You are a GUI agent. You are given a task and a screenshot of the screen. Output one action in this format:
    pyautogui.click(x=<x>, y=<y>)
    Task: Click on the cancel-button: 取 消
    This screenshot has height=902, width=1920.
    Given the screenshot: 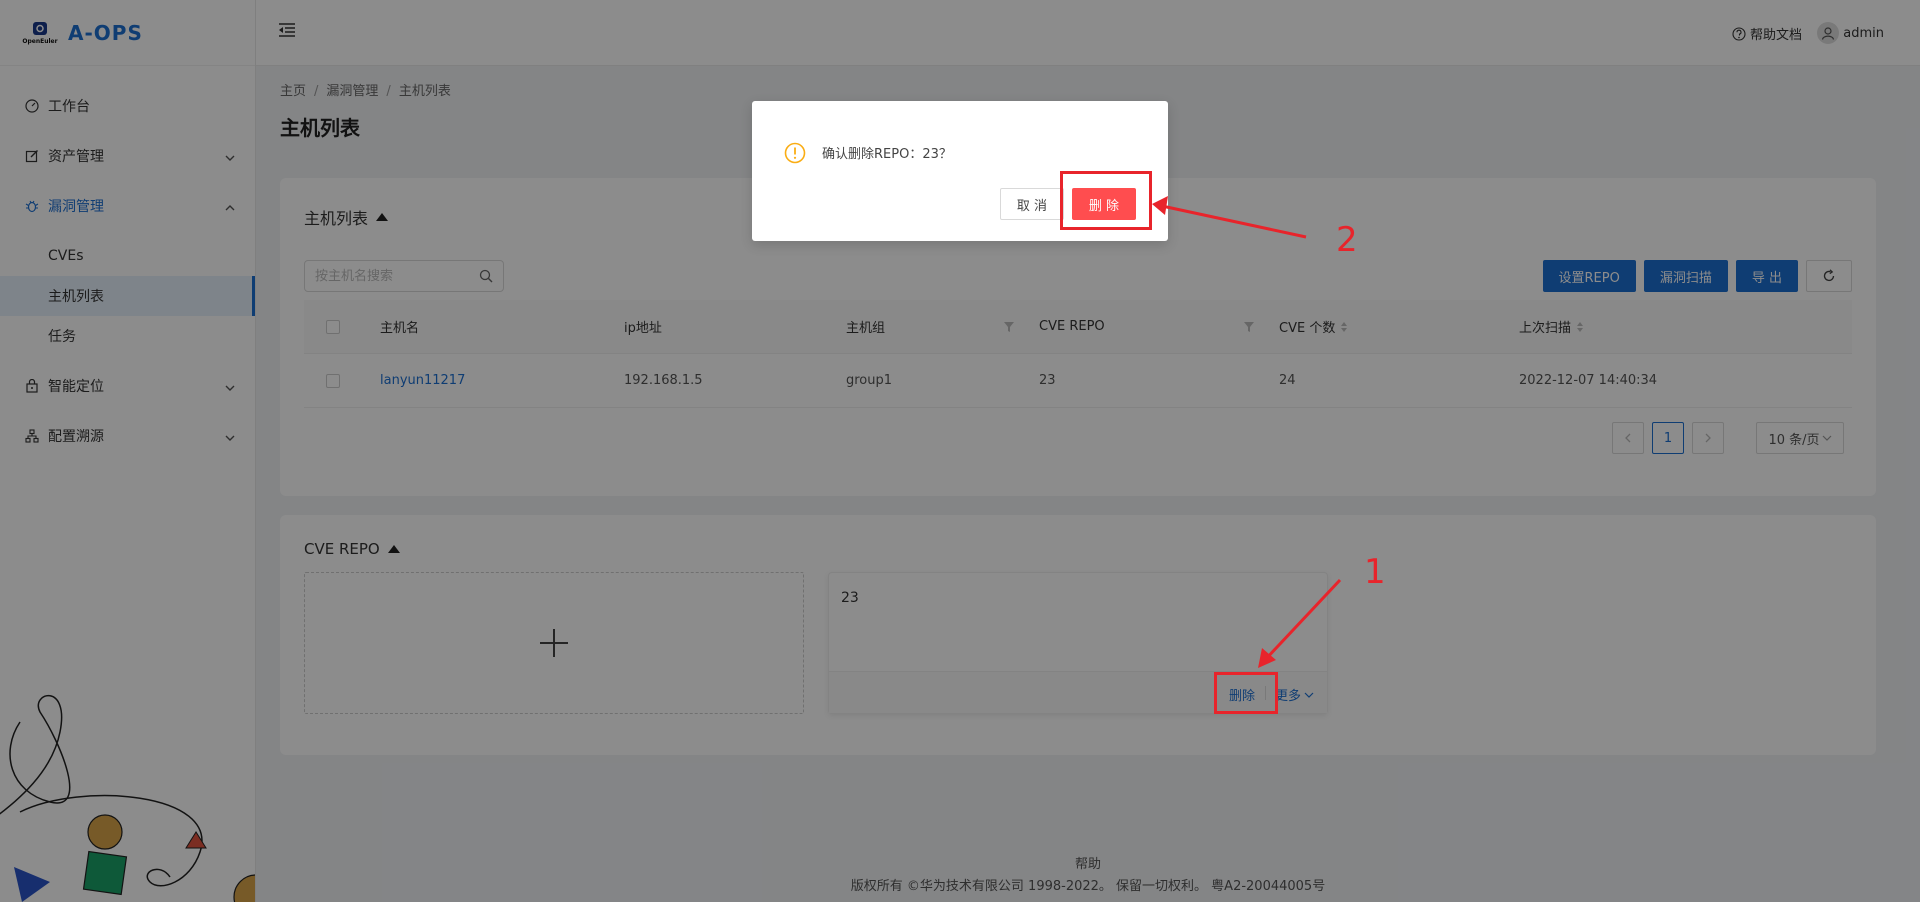 What is the action you would take?
    pyautogui.click(x=1032, y=204)
    